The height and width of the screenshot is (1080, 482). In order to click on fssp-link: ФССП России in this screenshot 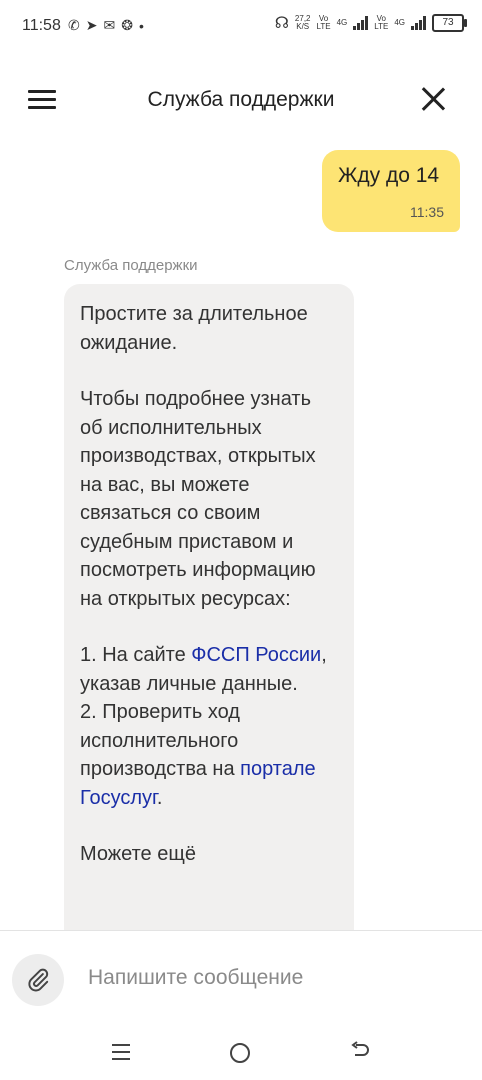, I will do `click(256, 655)`.